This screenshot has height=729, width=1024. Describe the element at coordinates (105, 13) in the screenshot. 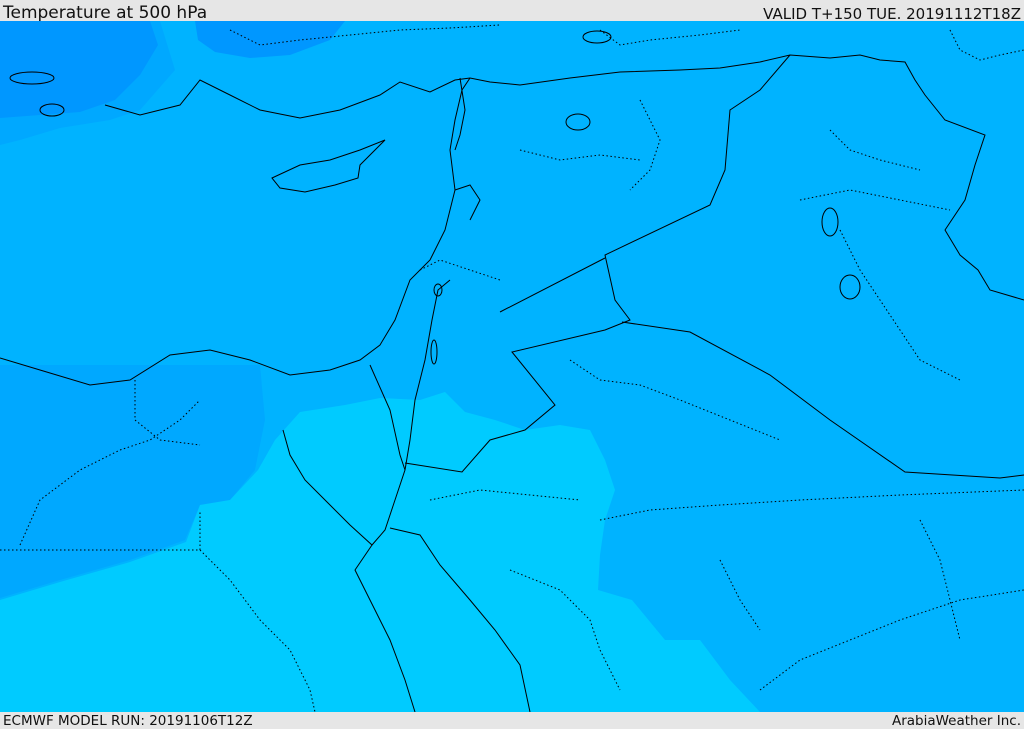

I see `map-title: Temperature at 500 hPa` at that location.